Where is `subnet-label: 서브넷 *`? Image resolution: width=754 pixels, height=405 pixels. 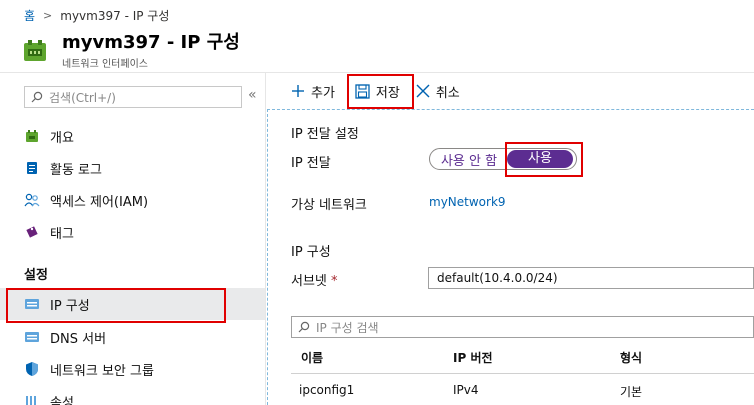 subnet-label: 서브넷 * is located at coordinates (314, 279).